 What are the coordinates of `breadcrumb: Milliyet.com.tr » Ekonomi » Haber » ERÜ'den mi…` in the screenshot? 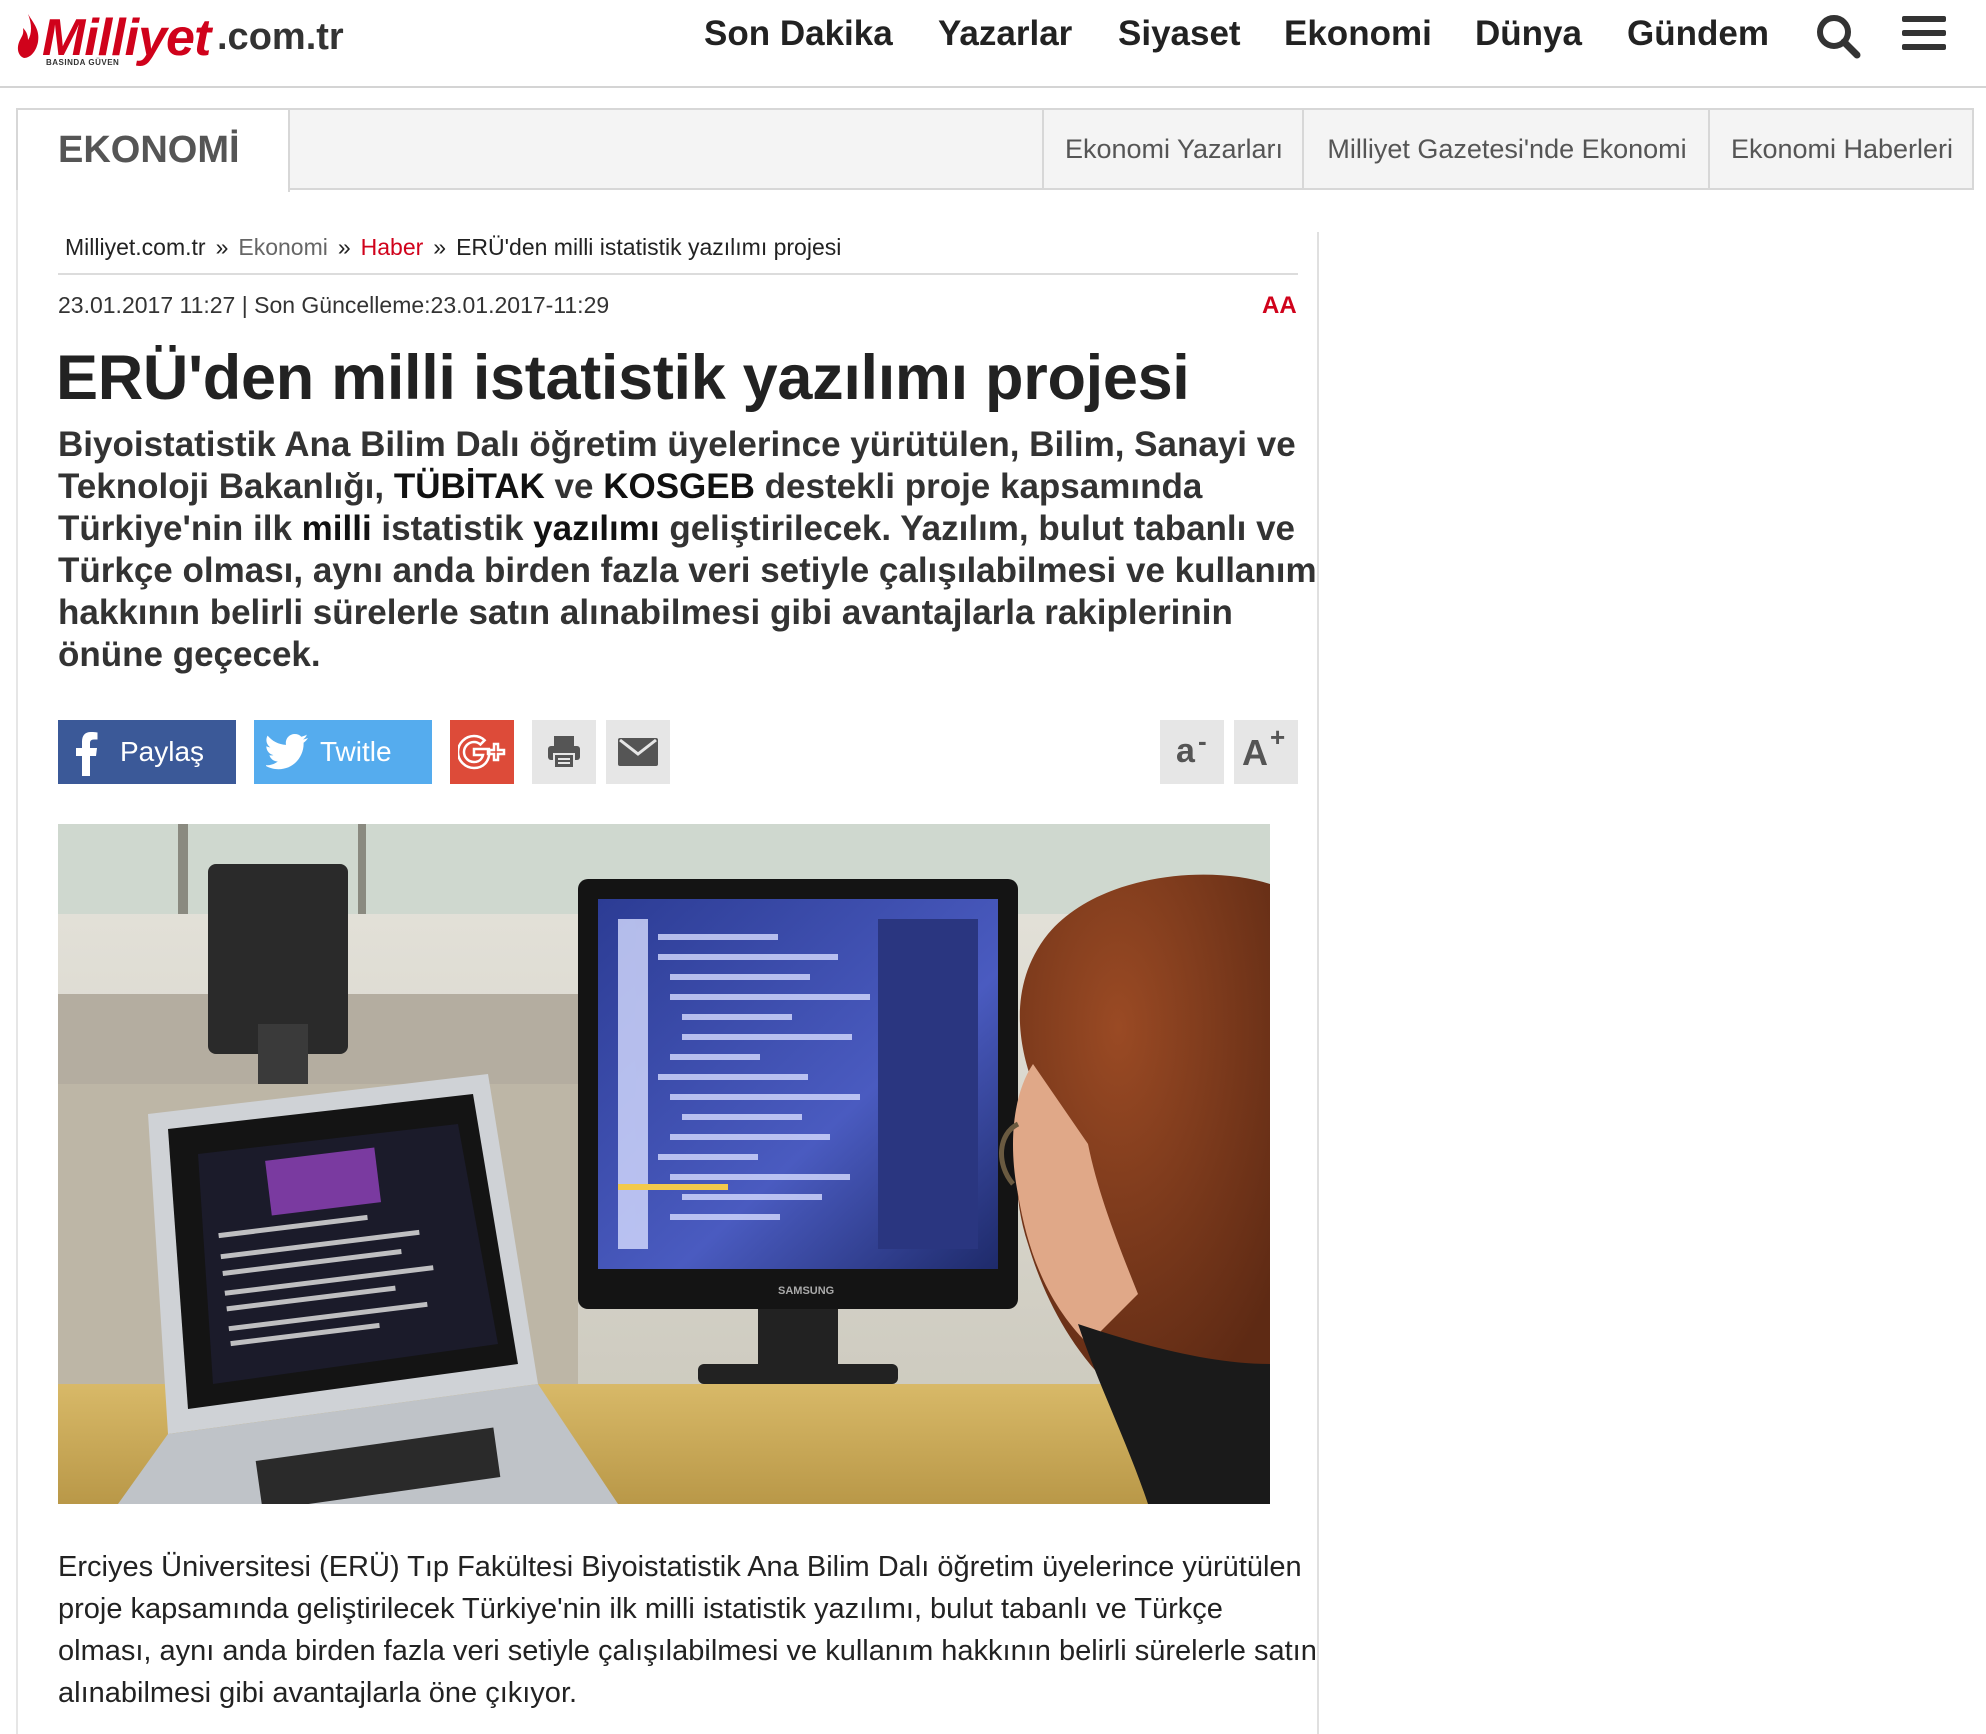 It's located at (453, 247).